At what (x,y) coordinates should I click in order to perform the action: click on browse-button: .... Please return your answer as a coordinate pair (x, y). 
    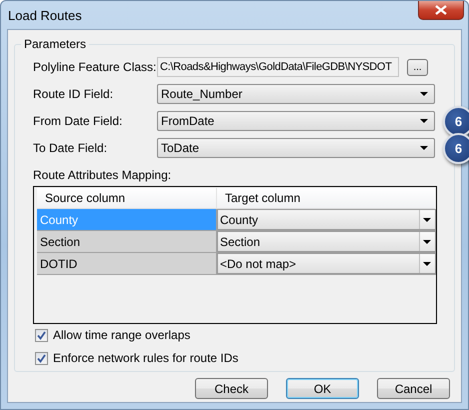
    Looking at the image, I should click on (417, 67).